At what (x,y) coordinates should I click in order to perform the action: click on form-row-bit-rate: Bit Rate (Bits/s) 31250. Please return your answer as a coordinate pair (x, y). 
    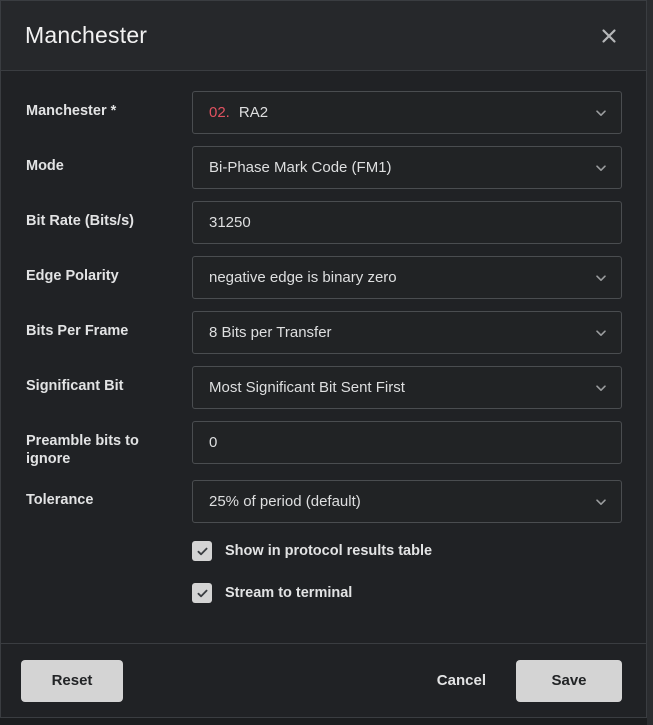
    Looking at the image, I should click on (323, 222).